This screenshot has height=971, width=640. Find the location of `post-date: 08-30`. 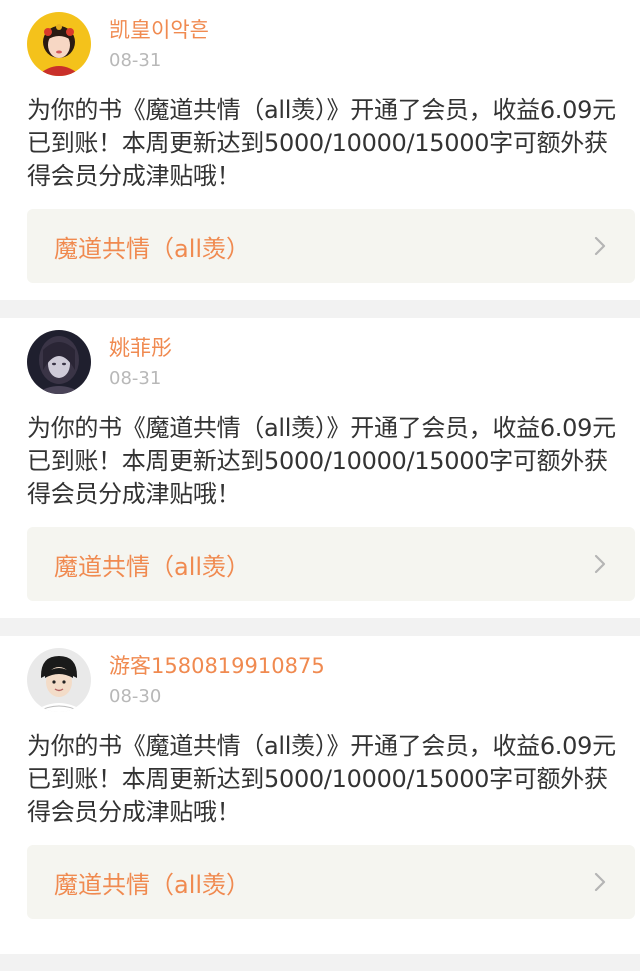

post-date: 08-30 is located at coordinates (135, 696).